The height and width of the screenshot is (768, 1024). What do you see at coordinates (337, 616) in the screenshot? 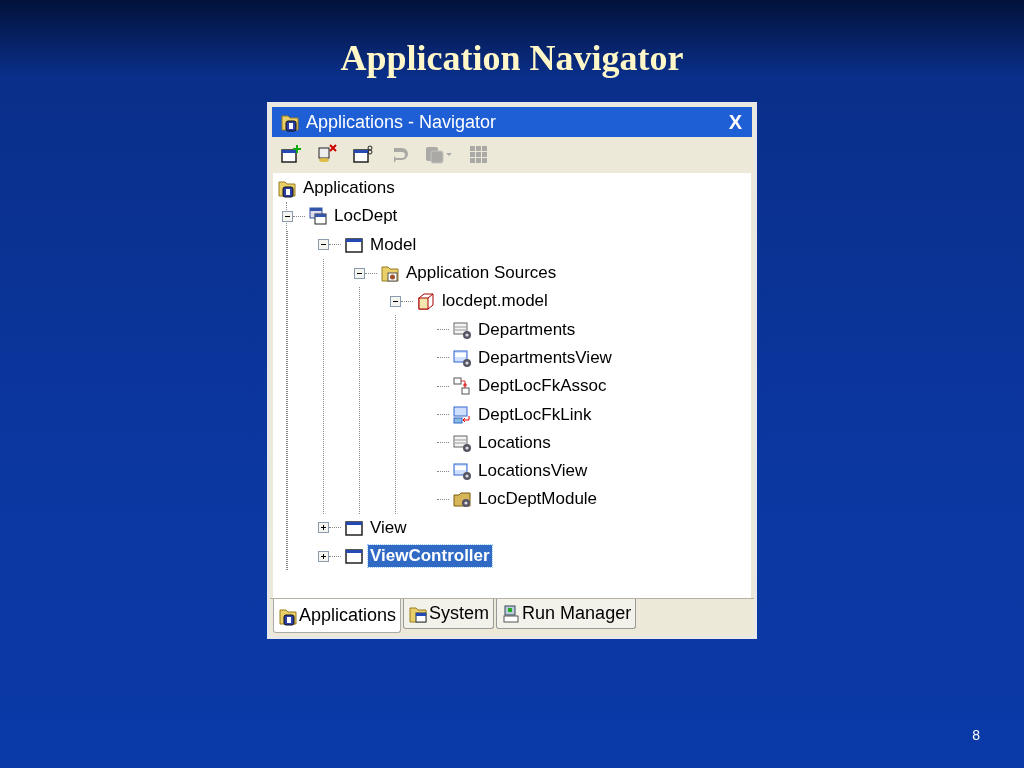
I see `tab: Applications` at bounding box center [337, 616].